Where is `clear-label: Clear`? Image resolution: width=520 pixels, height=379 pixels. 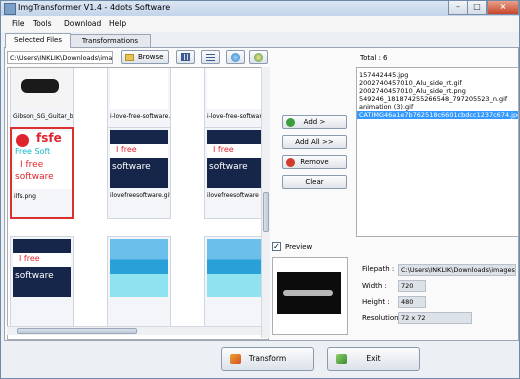
clear-label: Clear is located at coordinates (314, 182).